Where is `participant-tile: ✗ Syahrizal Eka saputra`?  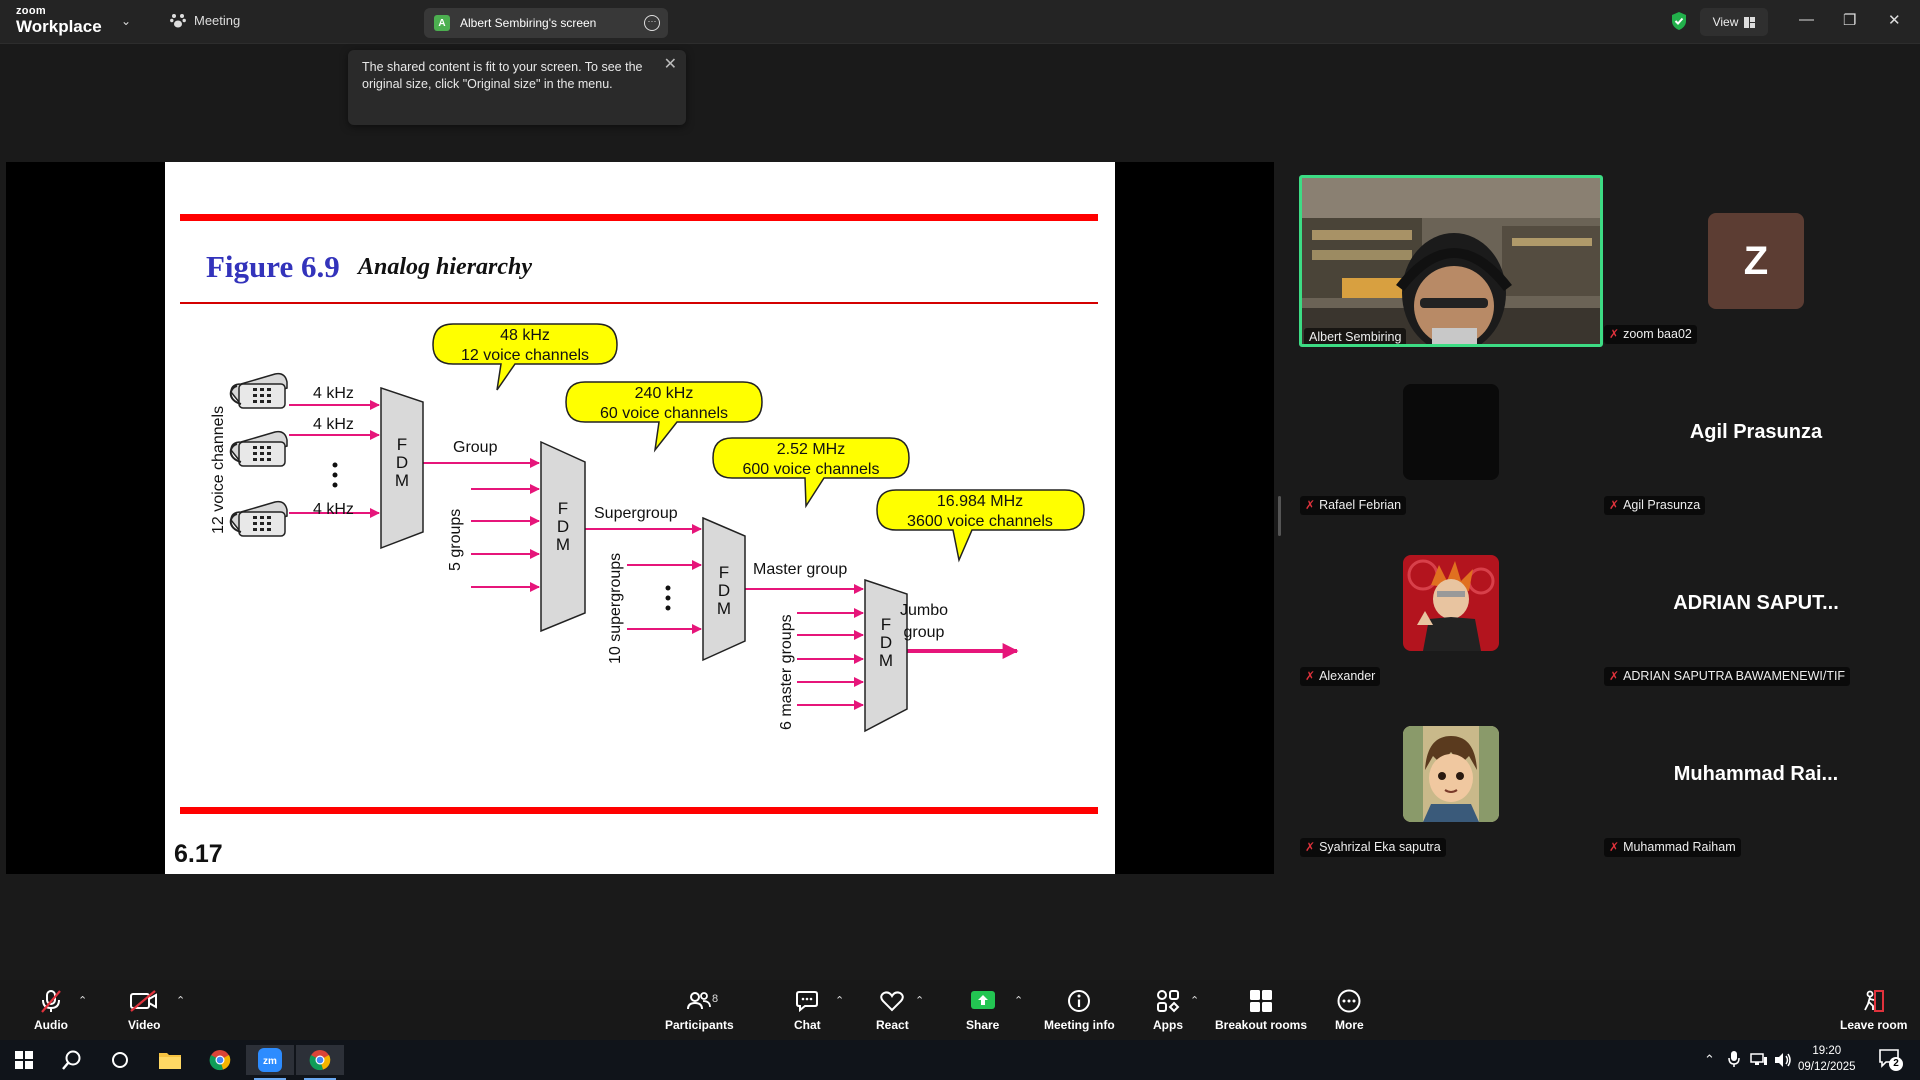 participant-tile: ✗ Syahrizal Eka saputra is located at coordinates (1452, 774).